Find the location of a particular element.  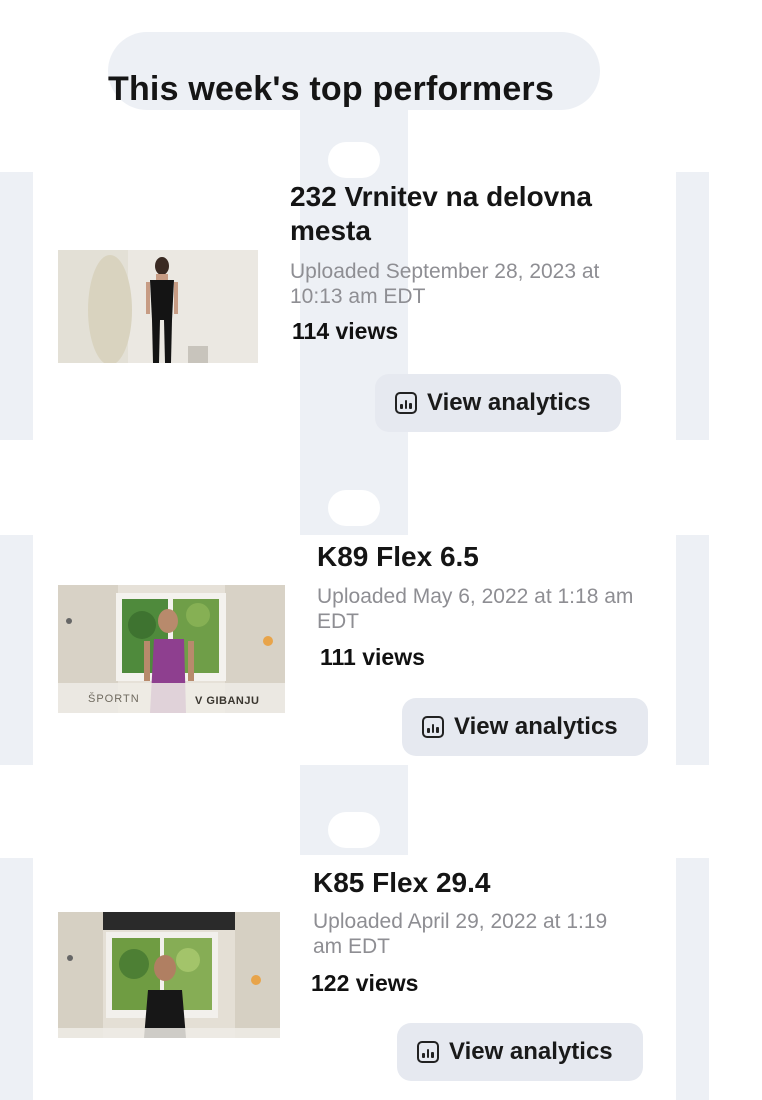

thumbnail-caption: ŠPORTN is located at coordinates (114, 699).